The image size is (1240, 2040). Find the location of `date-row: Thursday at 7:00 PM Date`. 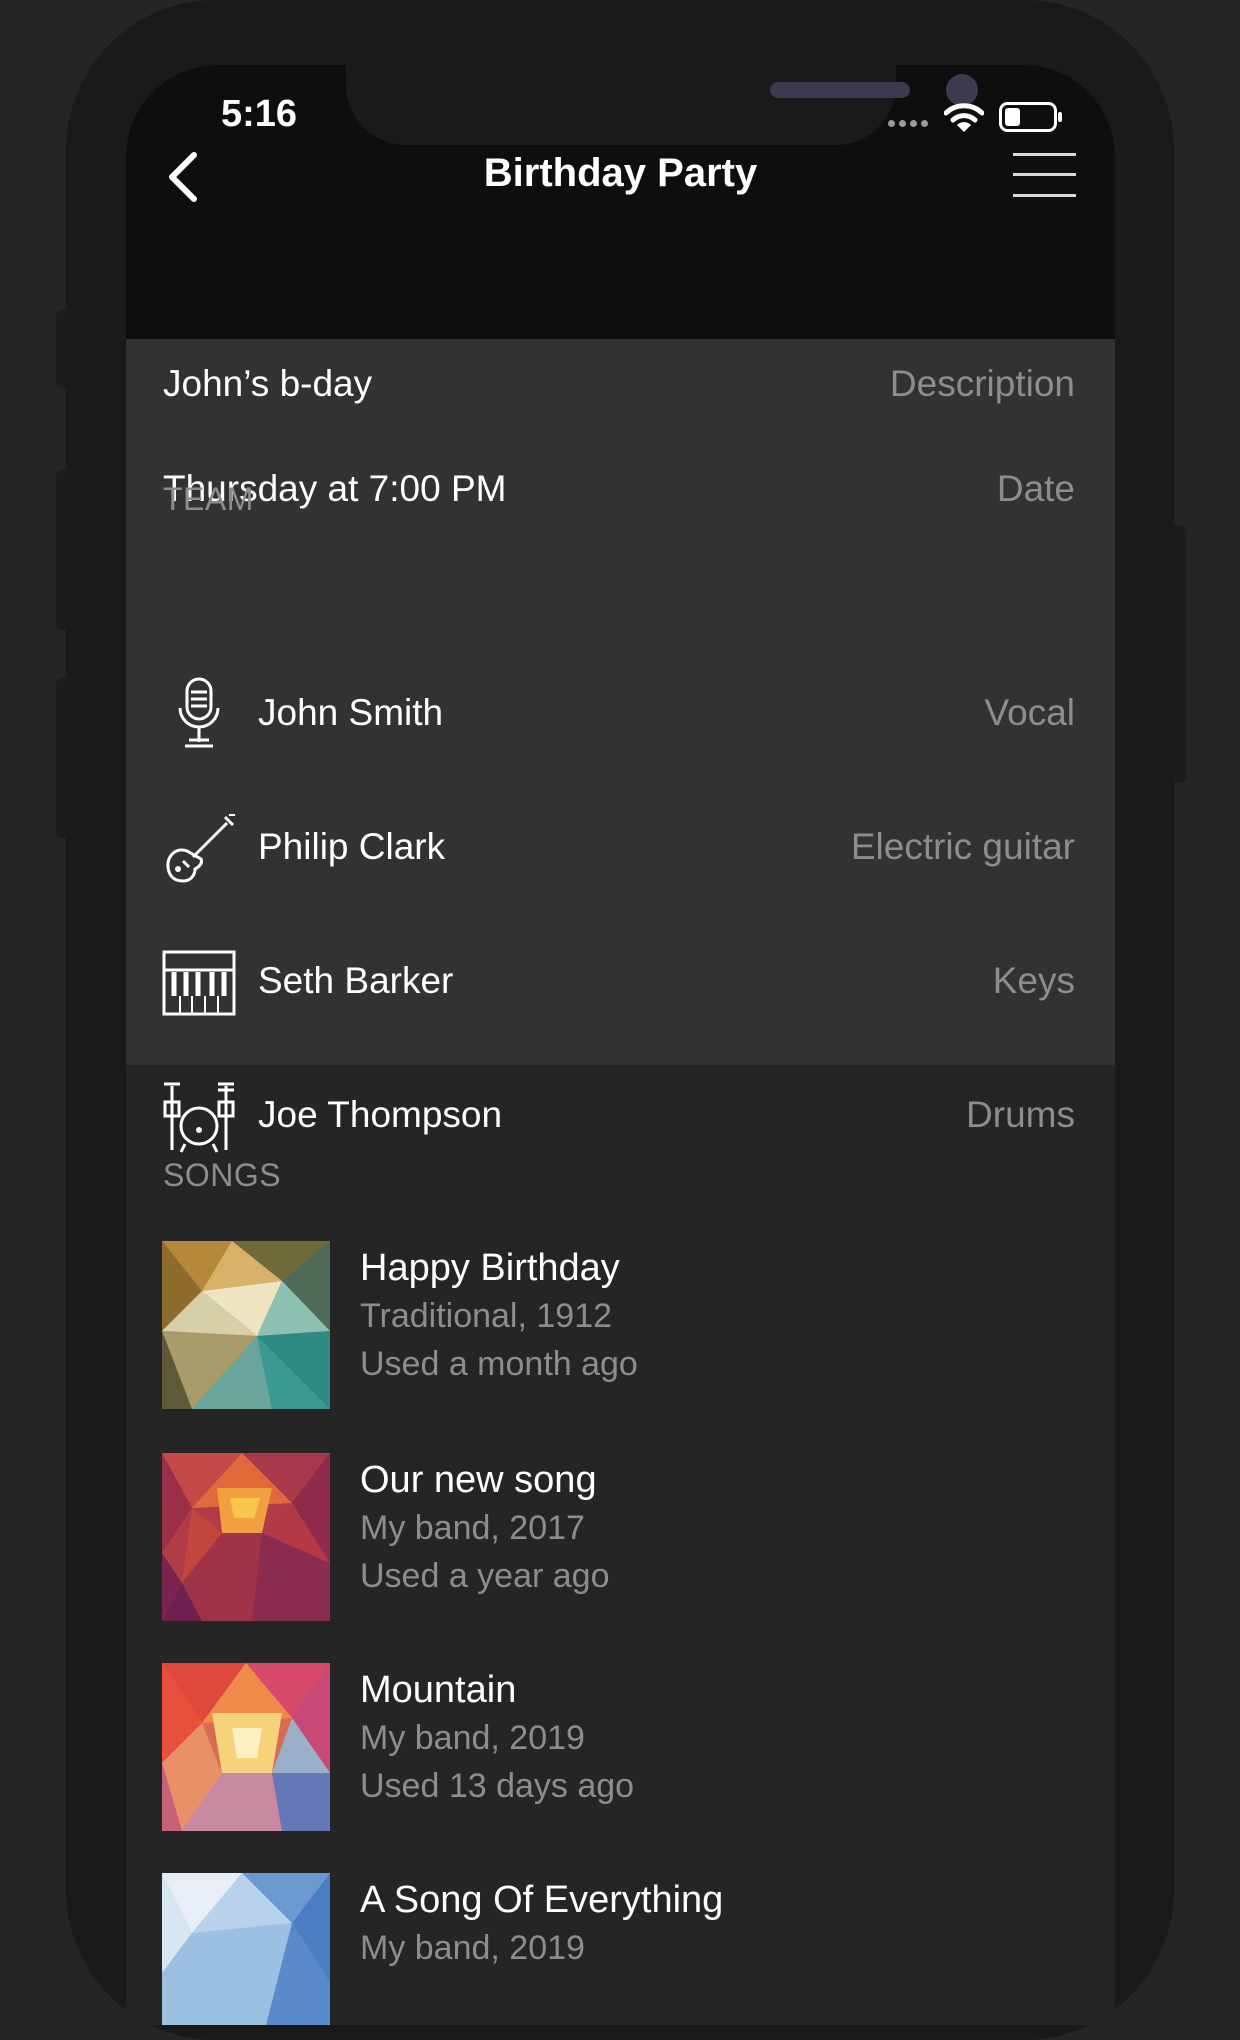

date-row: Thursday at 7:00 PM Date is located at coordinates (620, 489).